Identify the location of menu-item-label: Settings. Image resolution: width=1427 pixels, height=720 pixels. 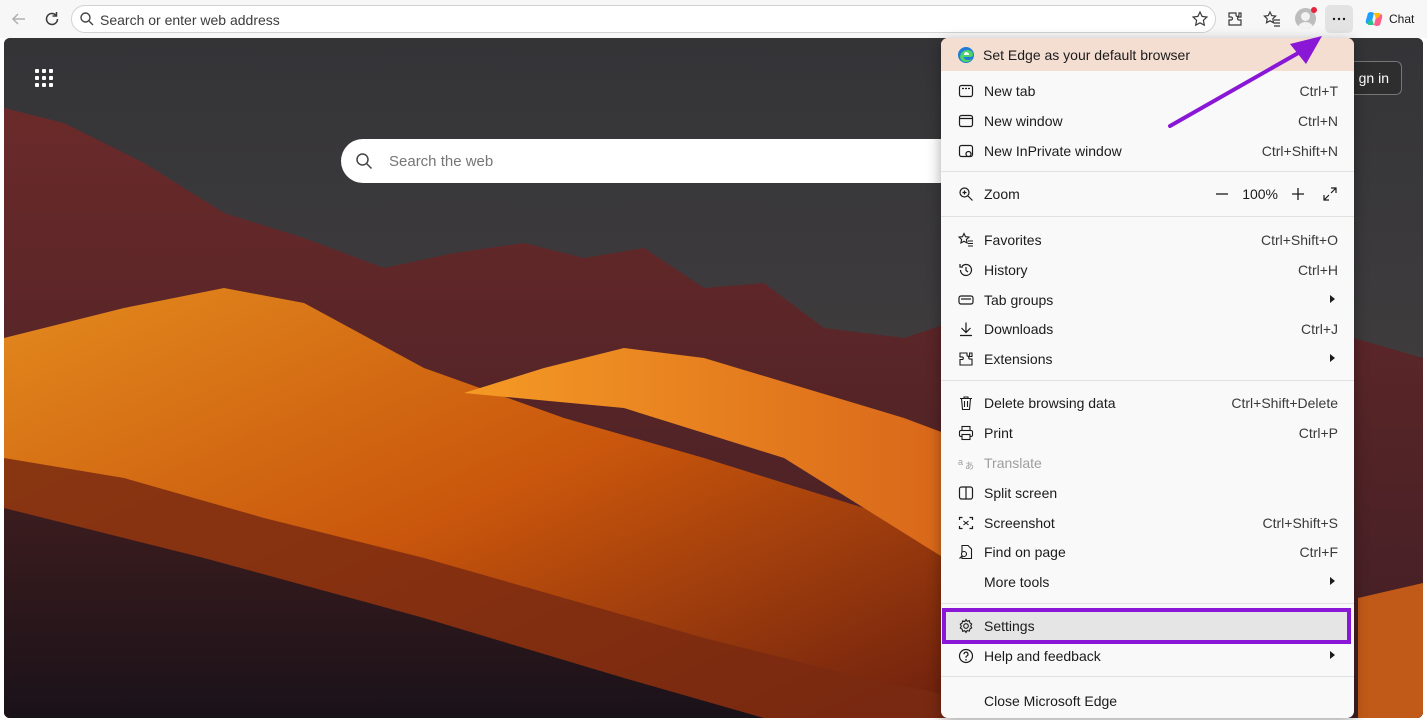
(1009, 626).